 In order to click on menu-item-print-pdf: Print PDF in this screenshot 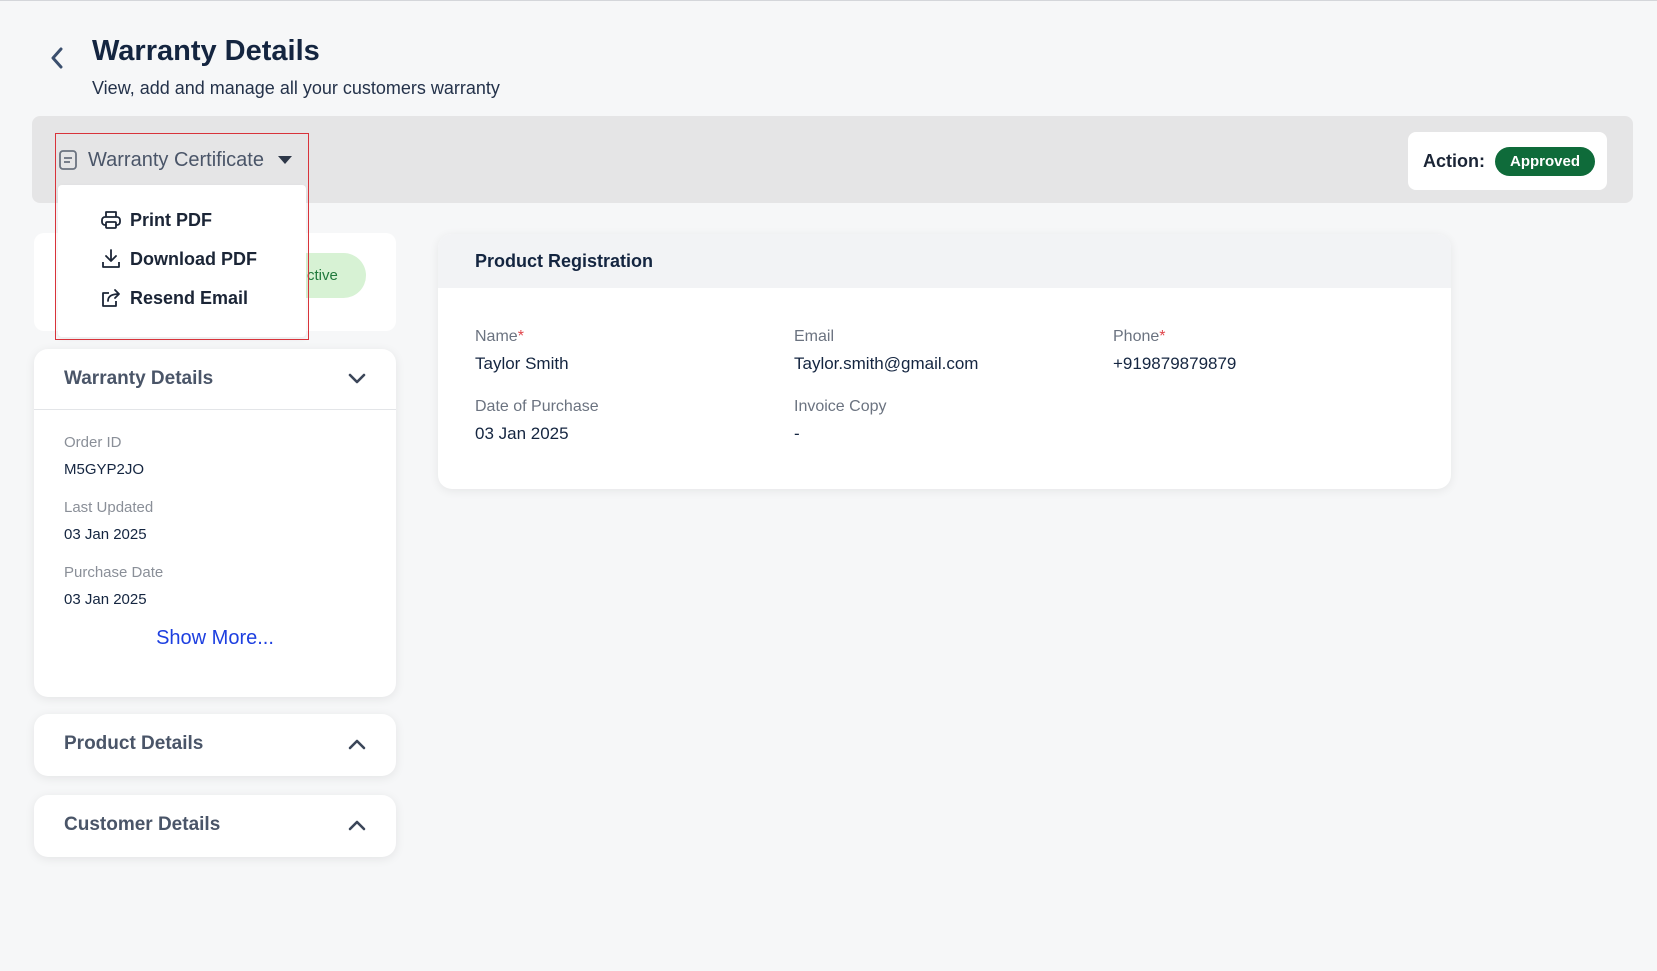, I will do `click(156, 220)`.